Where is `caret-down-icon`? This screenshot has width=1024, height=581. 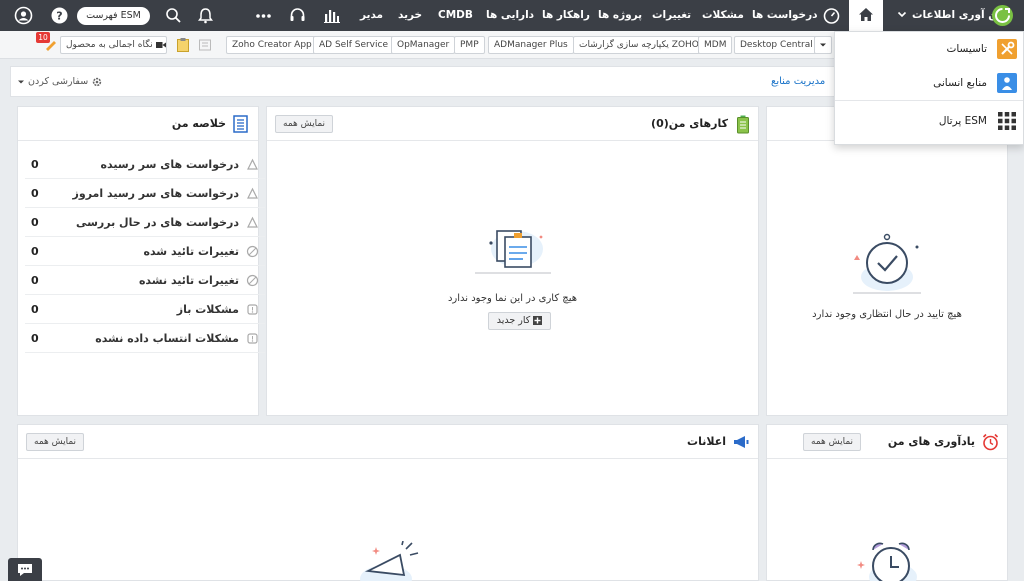
caret-down-icon is located at coordinates (823, 45).